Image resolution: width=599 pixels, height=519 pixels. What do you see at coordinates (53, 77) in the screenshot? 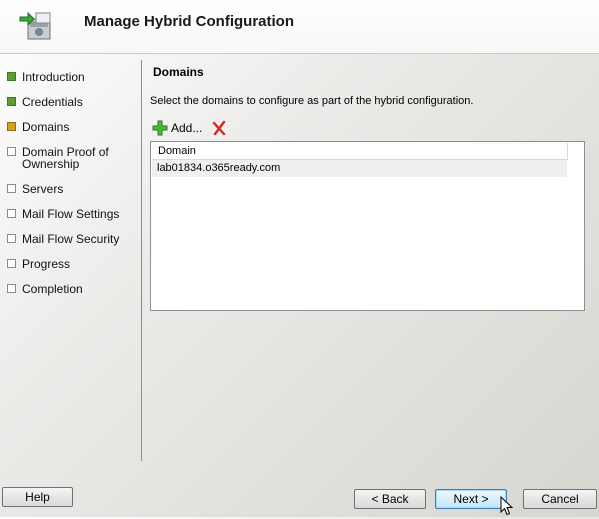
I see `step-label: Introduction` at bounding box center [53, 77].